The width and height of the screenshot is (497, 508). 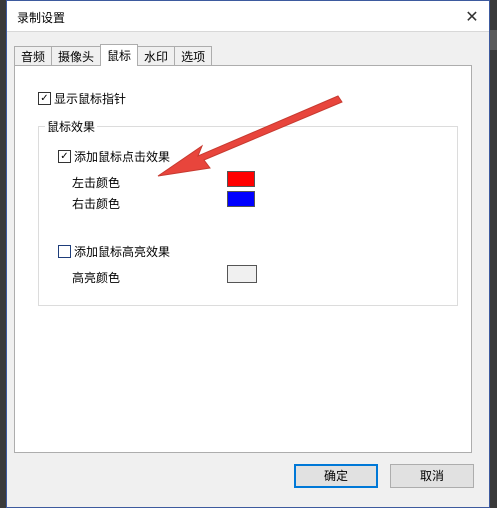 I want to click on show-pointer-option: ✓ 显示鼠标指针, so click(x=82, y=98).